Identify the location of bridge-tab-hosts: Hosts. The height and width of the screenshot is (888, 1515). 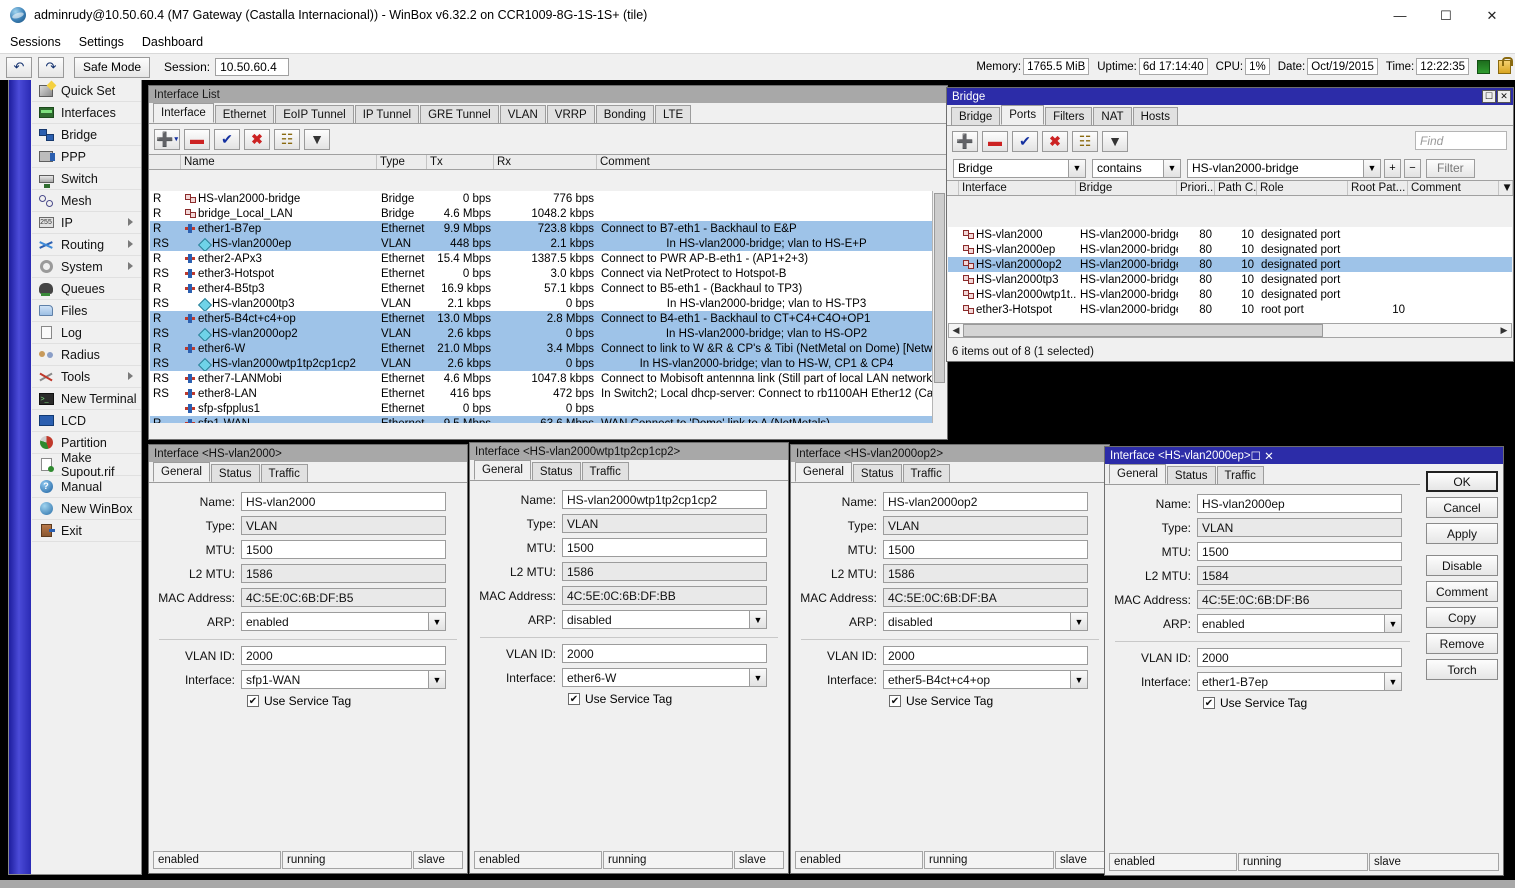
(1155, 116).